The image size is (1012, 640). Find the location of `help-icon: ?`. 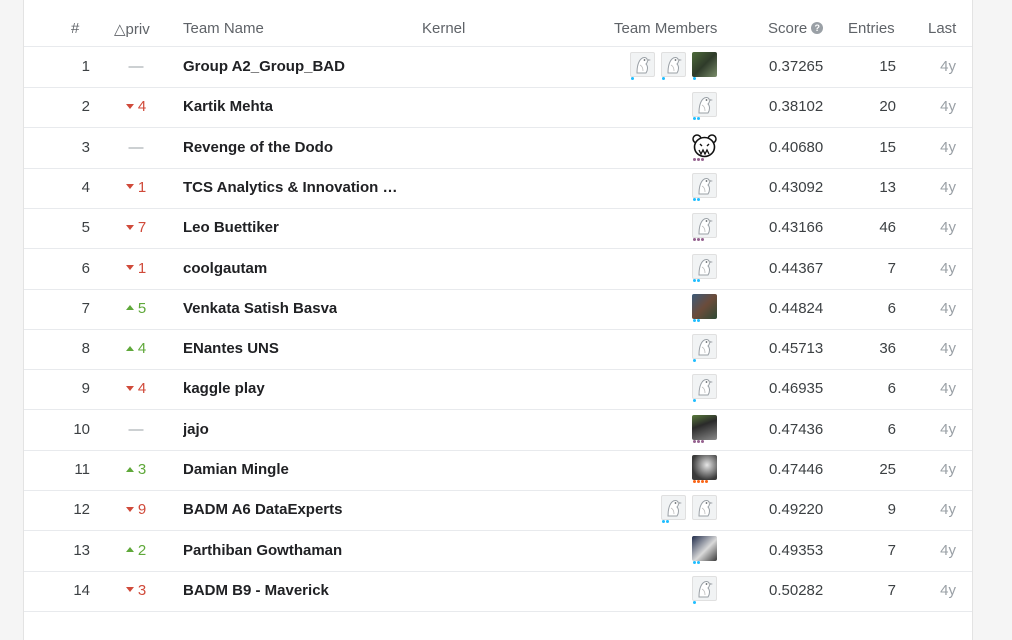

help-icon: ? is located at coordinates (817, 28).